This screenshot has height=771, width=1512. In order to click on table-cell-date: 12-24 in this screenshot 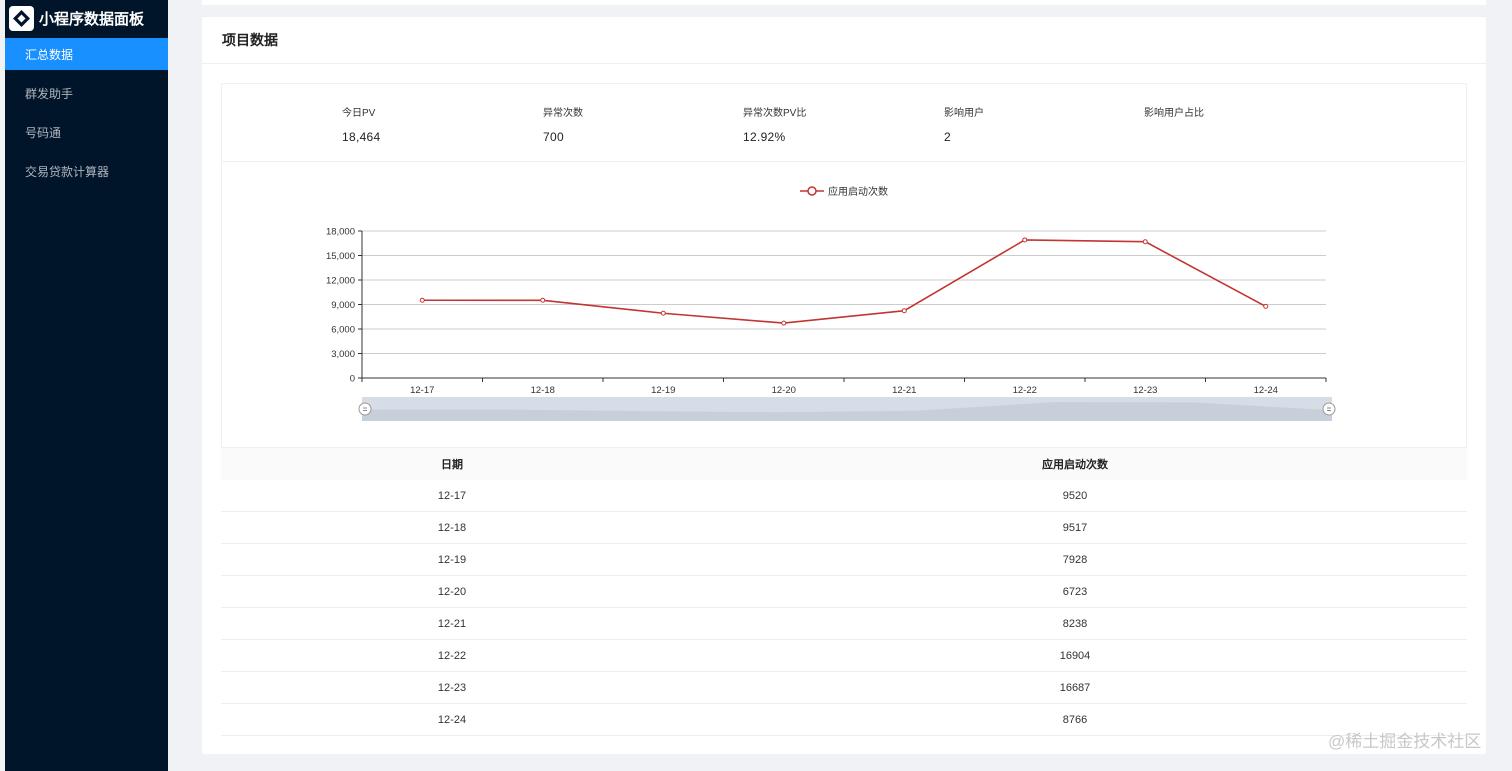, I will do `click(452, 719)`.